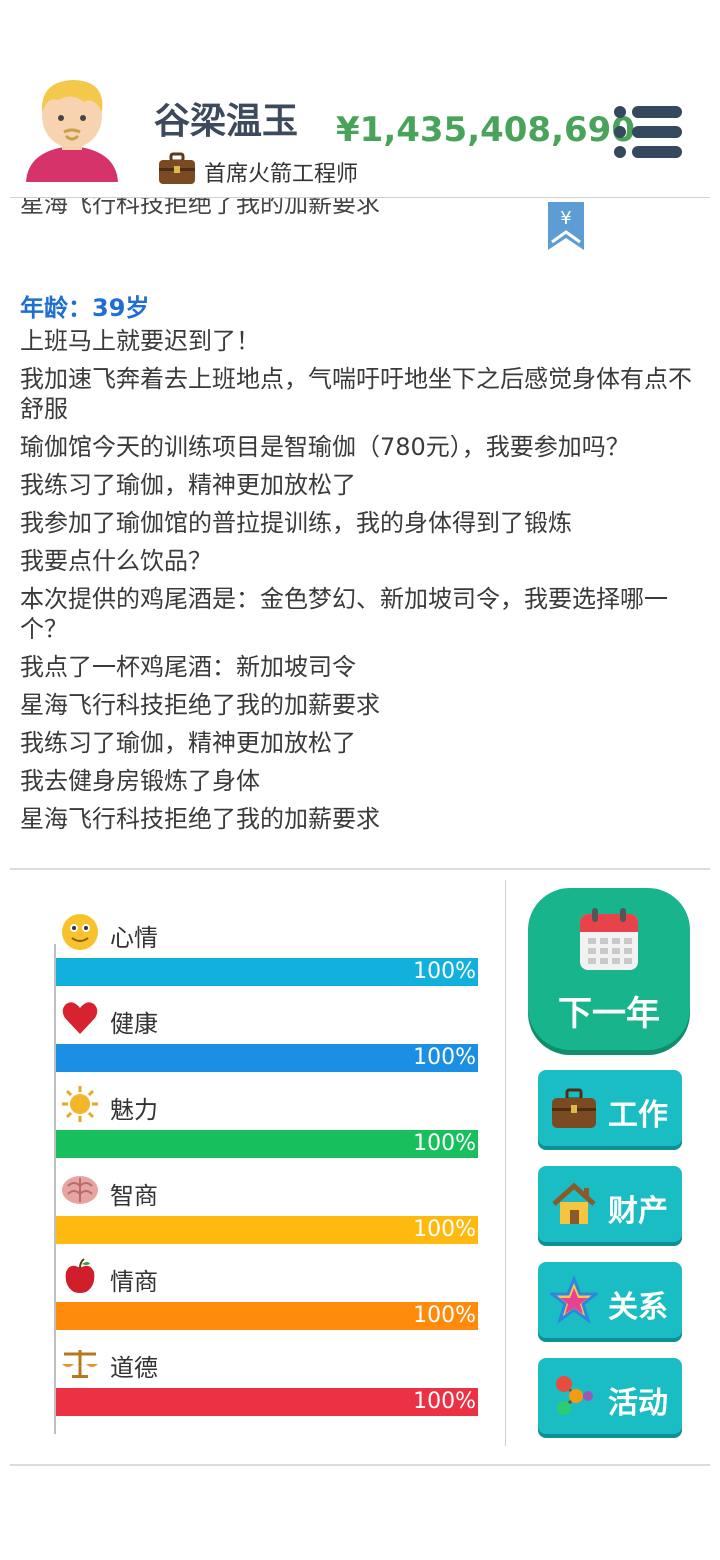  Describe the element at coordinates (638, 1403) in the screenshot. I see `activities-label: 活动` at that location.